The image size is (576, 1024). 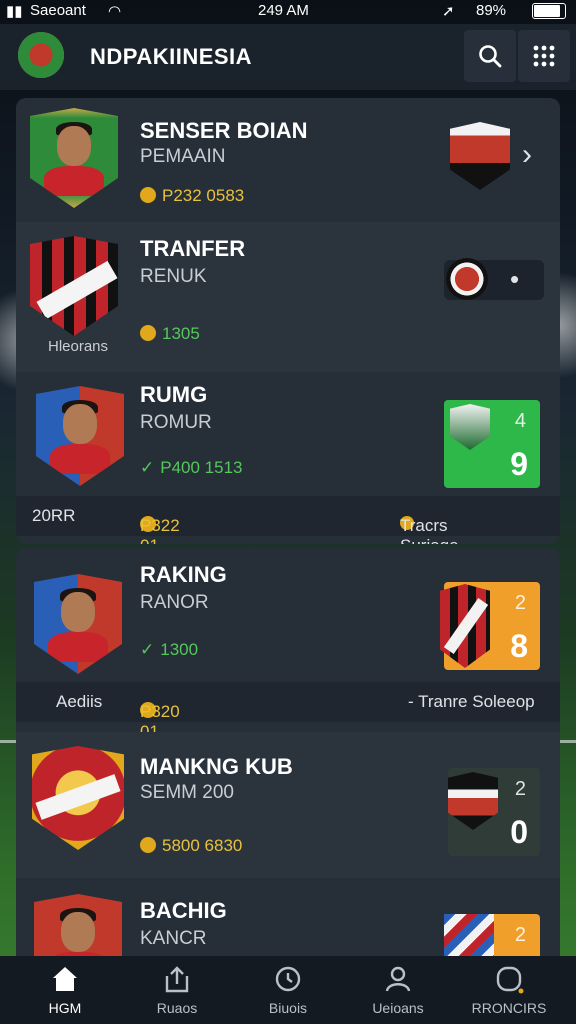 What do you see at coordinates (183, 910) in the screenshot?
I see `player-name: BACHIG` at bounding box center [183, 910].